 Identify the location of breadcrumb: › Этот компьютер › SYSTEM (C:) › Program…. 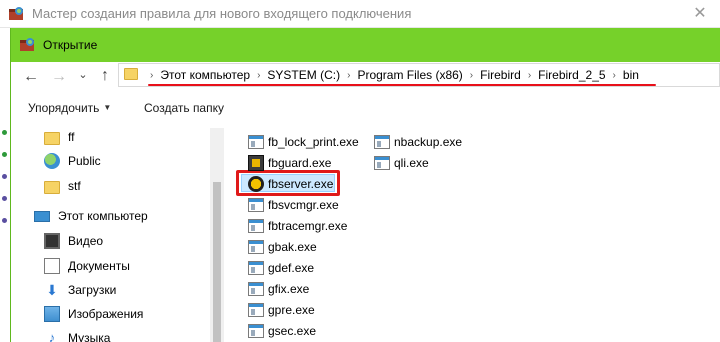
(391, 75).